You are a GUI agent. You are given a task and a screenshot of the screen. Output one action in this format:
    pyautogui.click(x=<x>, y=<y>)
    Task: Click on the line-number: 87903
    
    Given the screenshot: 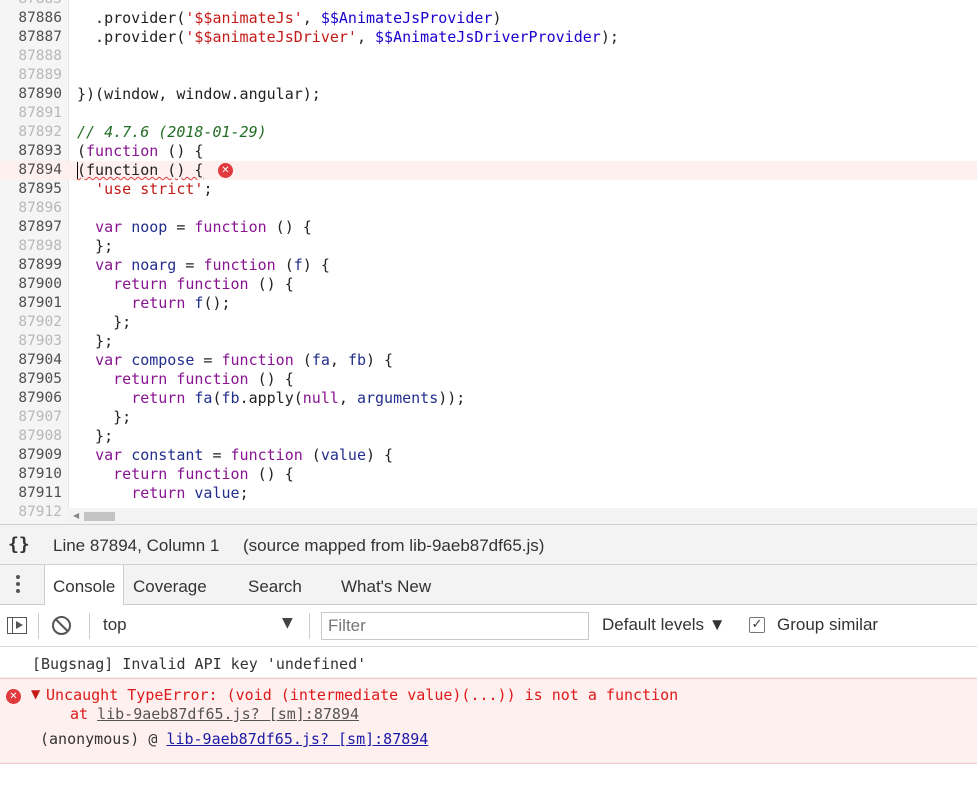 What is the action you would take?
    pyautogui.click(x=31, y=341)
    